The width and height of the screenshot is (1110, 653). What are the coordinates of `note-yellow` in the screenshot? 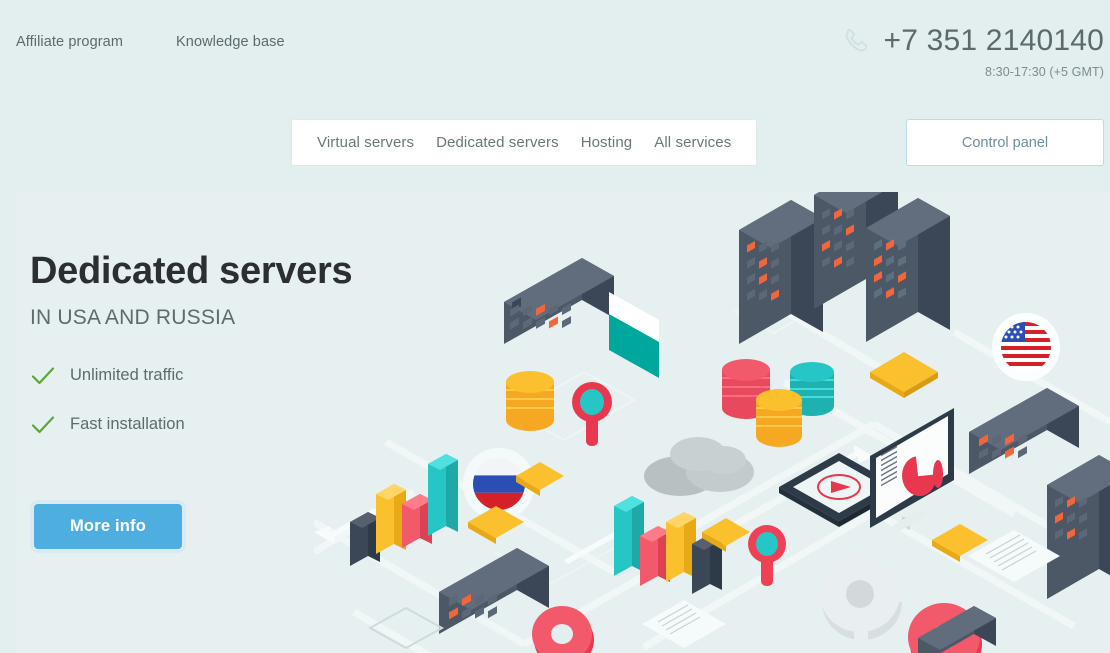 It's located at (904, 375).